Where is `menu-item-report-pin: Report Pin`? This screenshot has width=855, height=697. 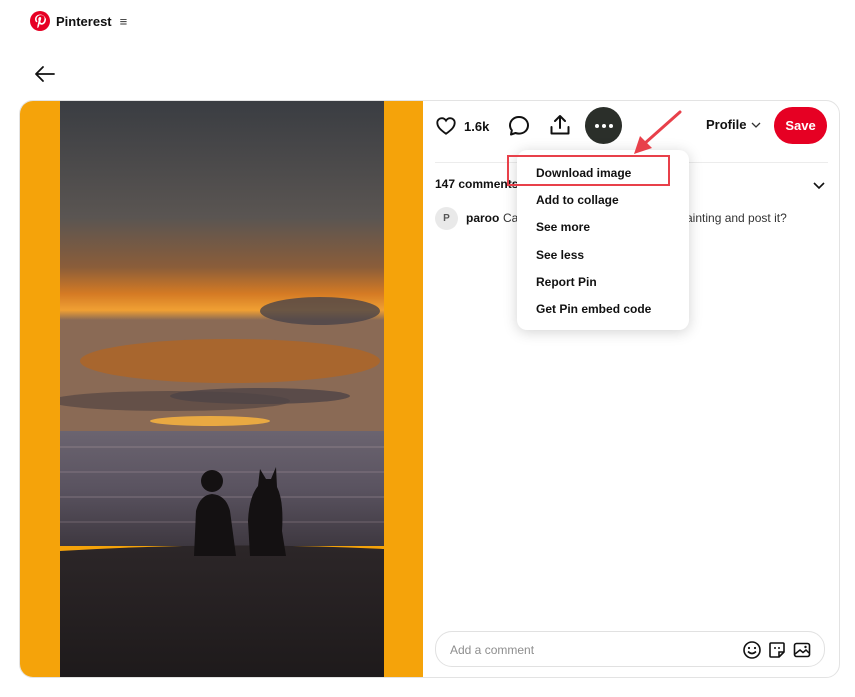
menu-item-report-pin: Report Pin is located at coordinates (566, 282).